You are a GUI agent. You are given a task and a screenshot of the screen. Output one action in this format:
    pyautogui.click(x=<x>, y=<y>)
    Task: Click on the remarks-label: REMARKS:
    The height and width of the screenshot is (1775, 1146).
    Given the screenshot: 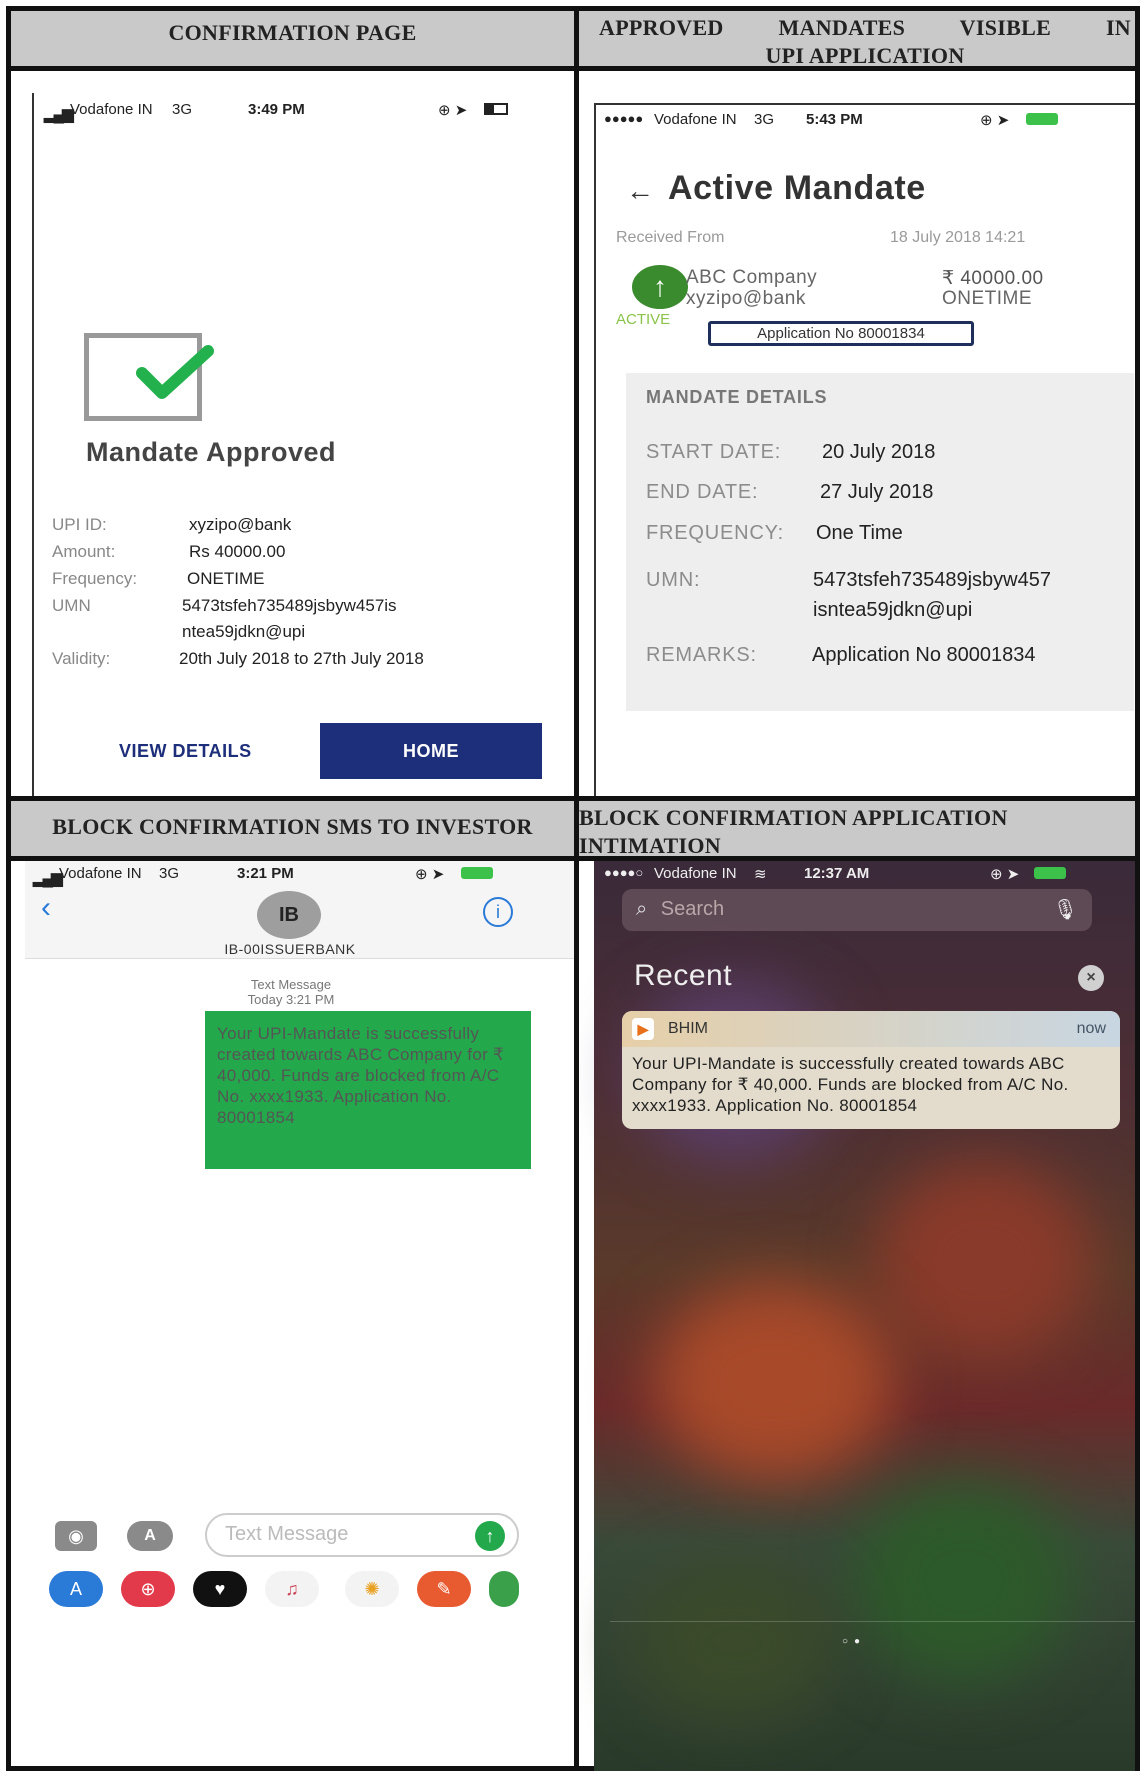 What is the action you would take?
    pyautogui.click(x=701, y=655)
    